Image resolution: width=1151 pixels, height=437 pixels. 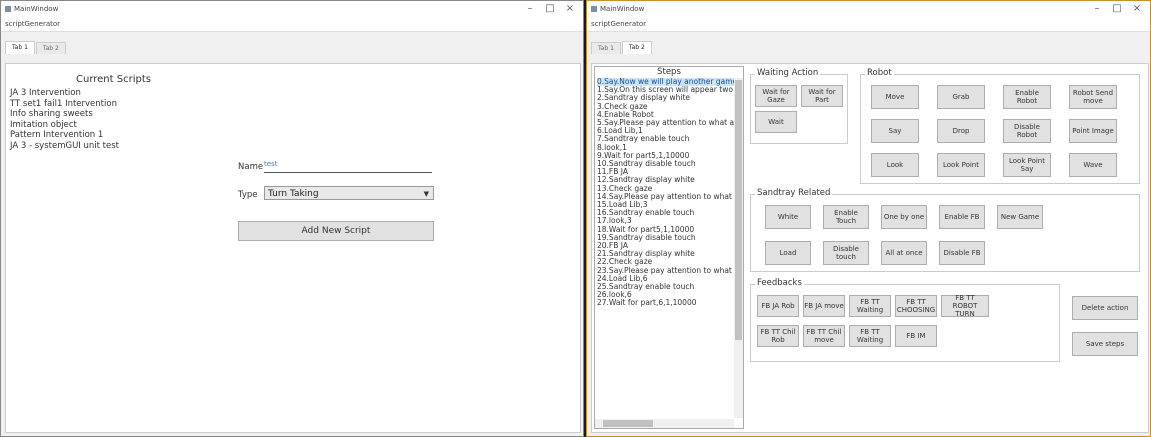 I want to click on disable-fb-button: Disable FB, so click(x=962, y=253).